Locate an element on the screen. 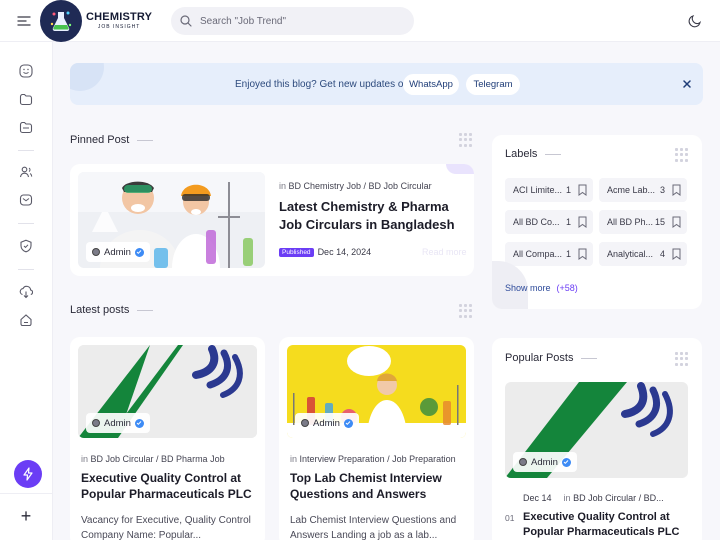  latest-posts-heading: Latest posts is located at coordinates (111, 310).